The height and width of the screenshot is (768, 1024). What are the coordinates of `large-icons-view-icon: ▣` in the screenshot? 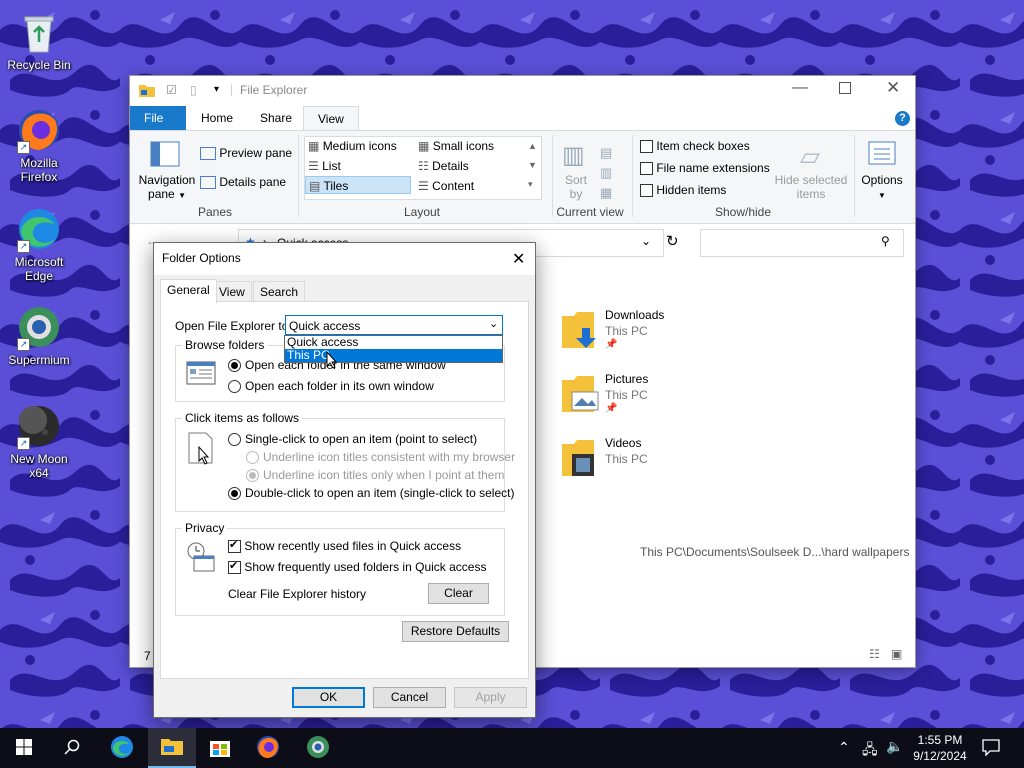 It's located at (896, 654).